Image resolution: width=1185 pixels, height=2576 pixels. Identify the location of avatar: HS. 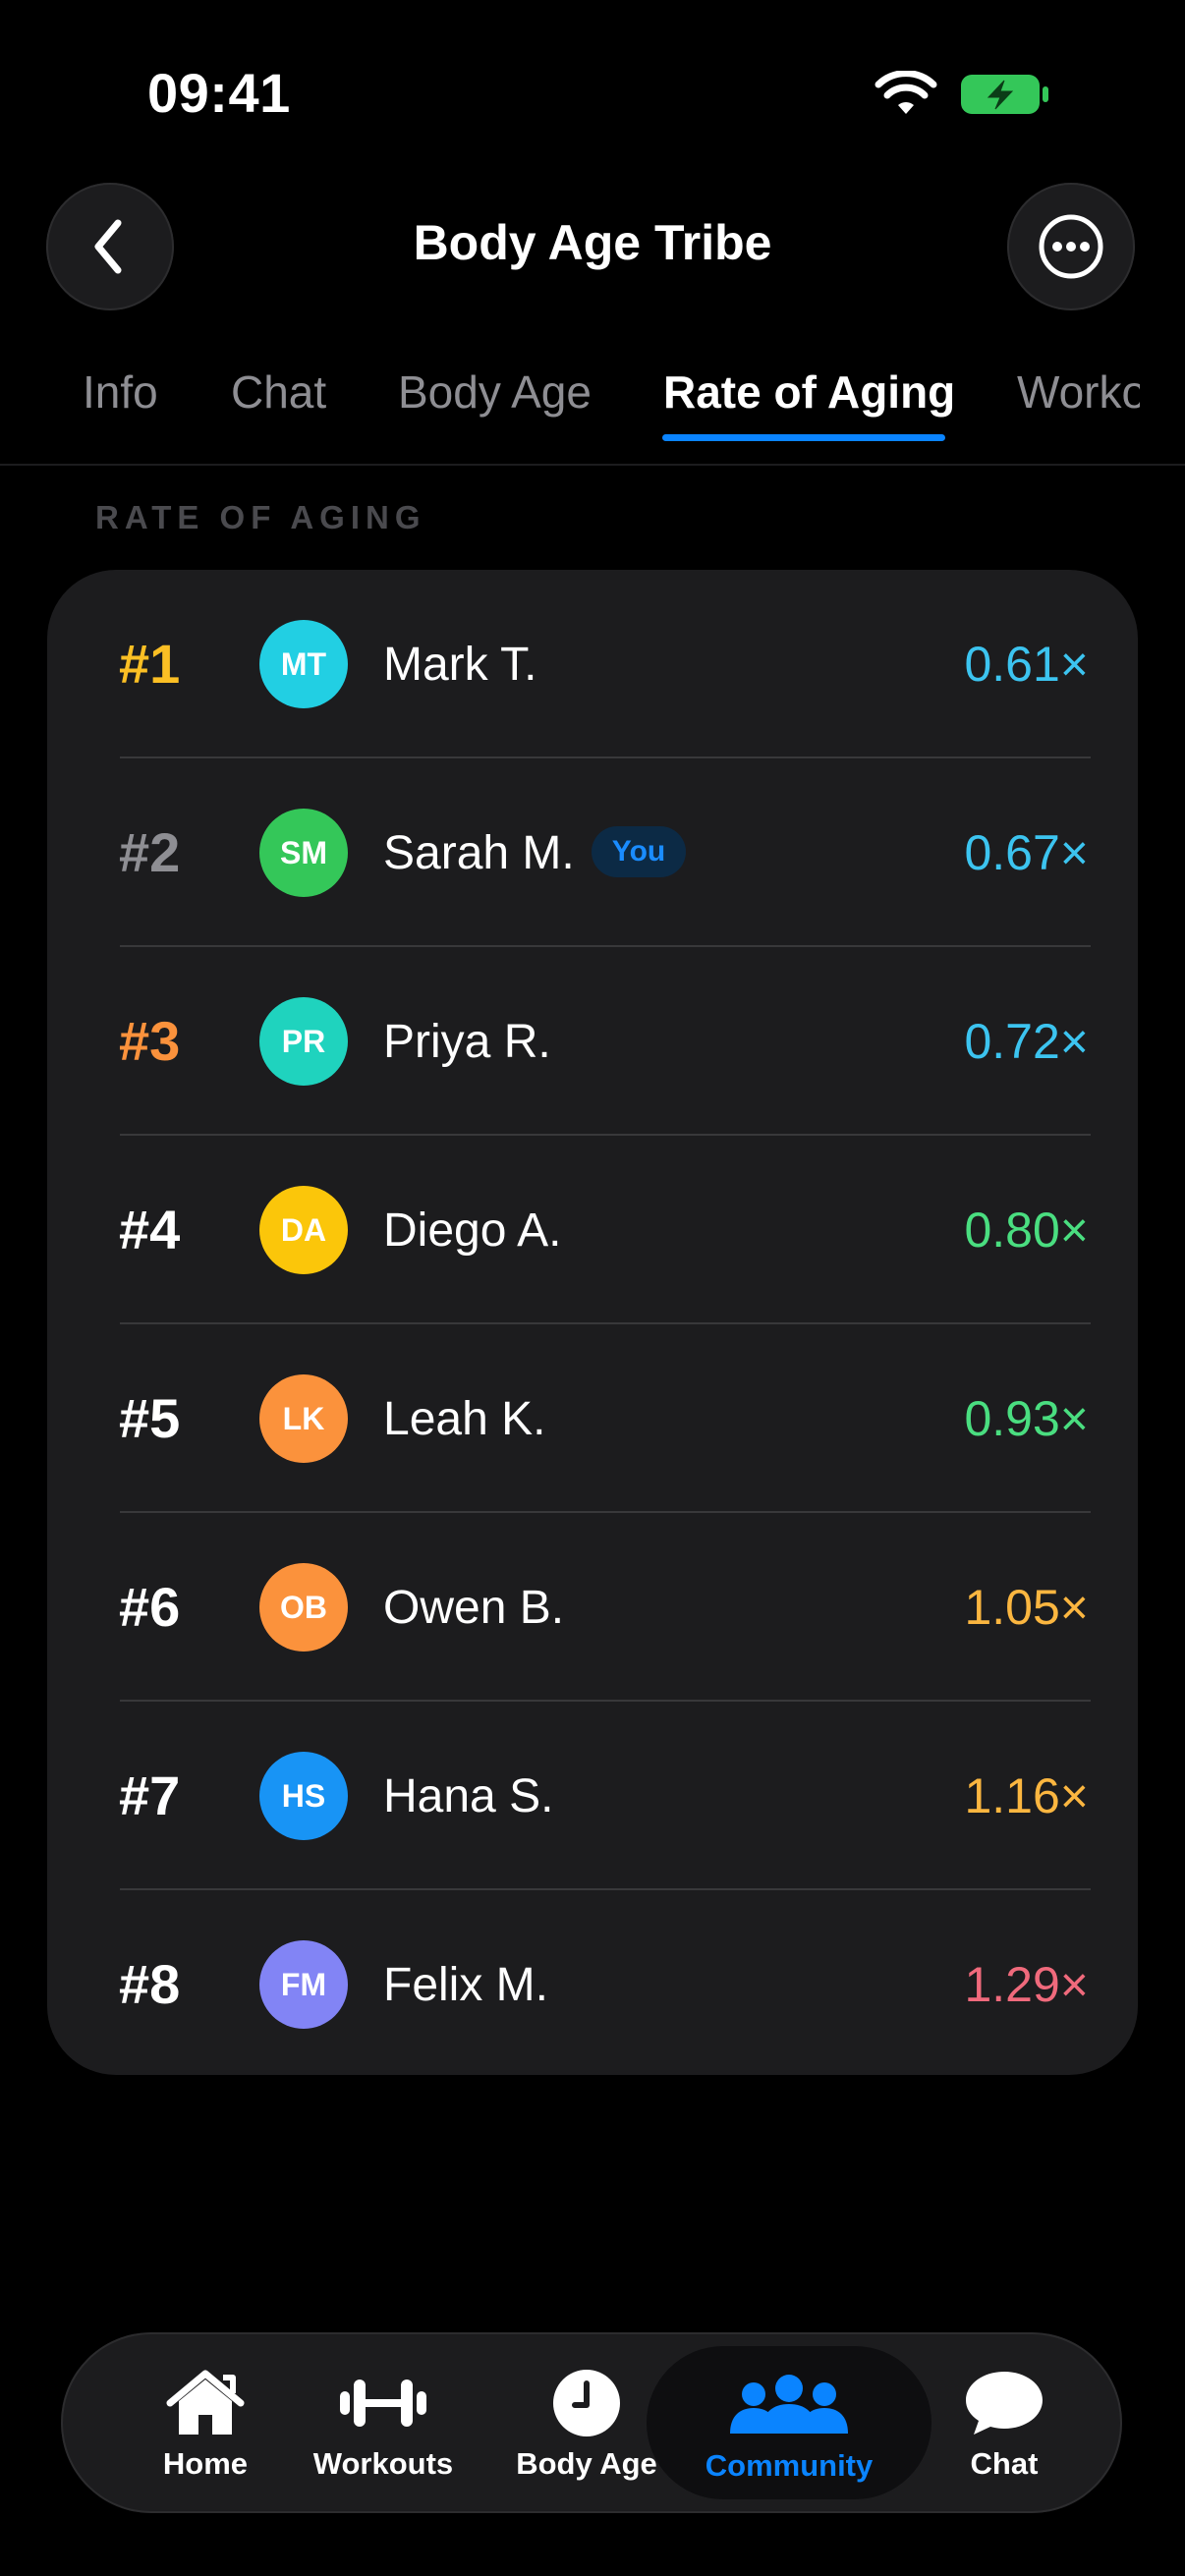
(304, 1796).